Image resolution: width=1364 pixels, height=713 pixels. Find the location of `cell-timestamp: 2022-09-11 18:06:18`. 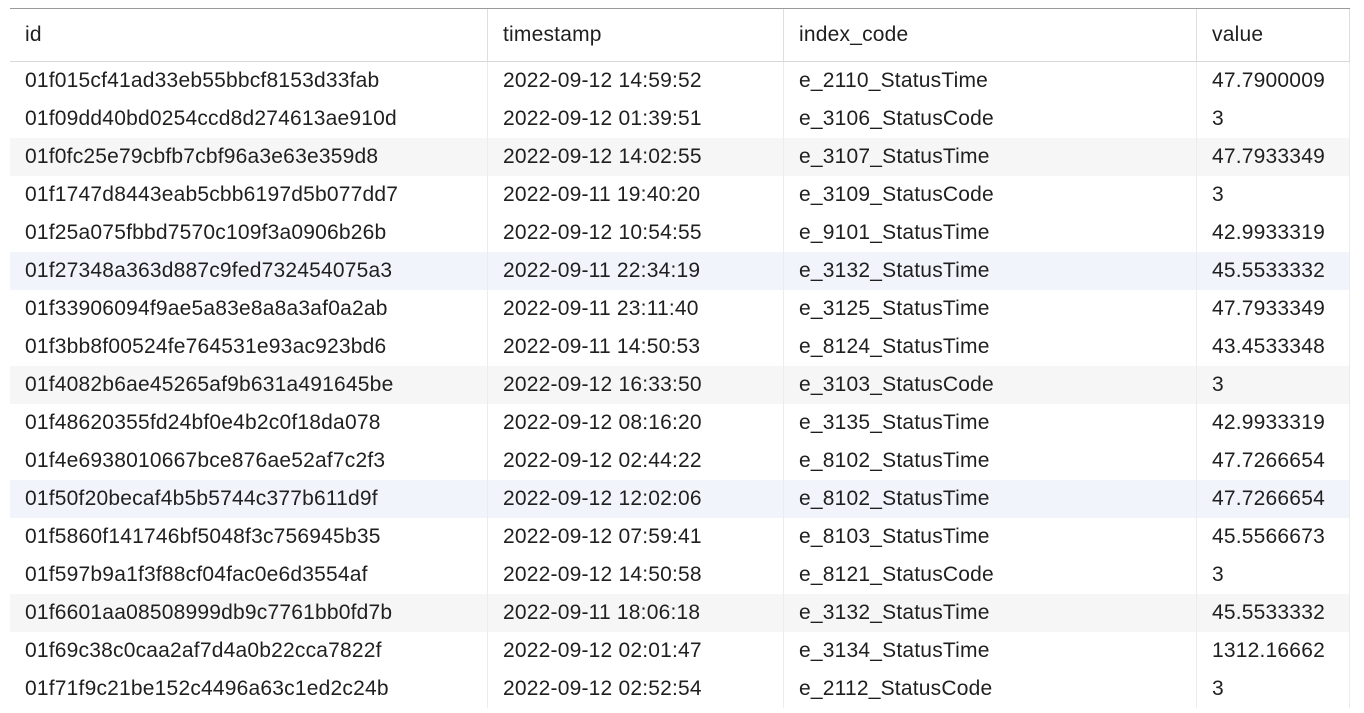

cell-timestamp: 2022-09-11 18:06:18 is located at coordinates (636, 613).